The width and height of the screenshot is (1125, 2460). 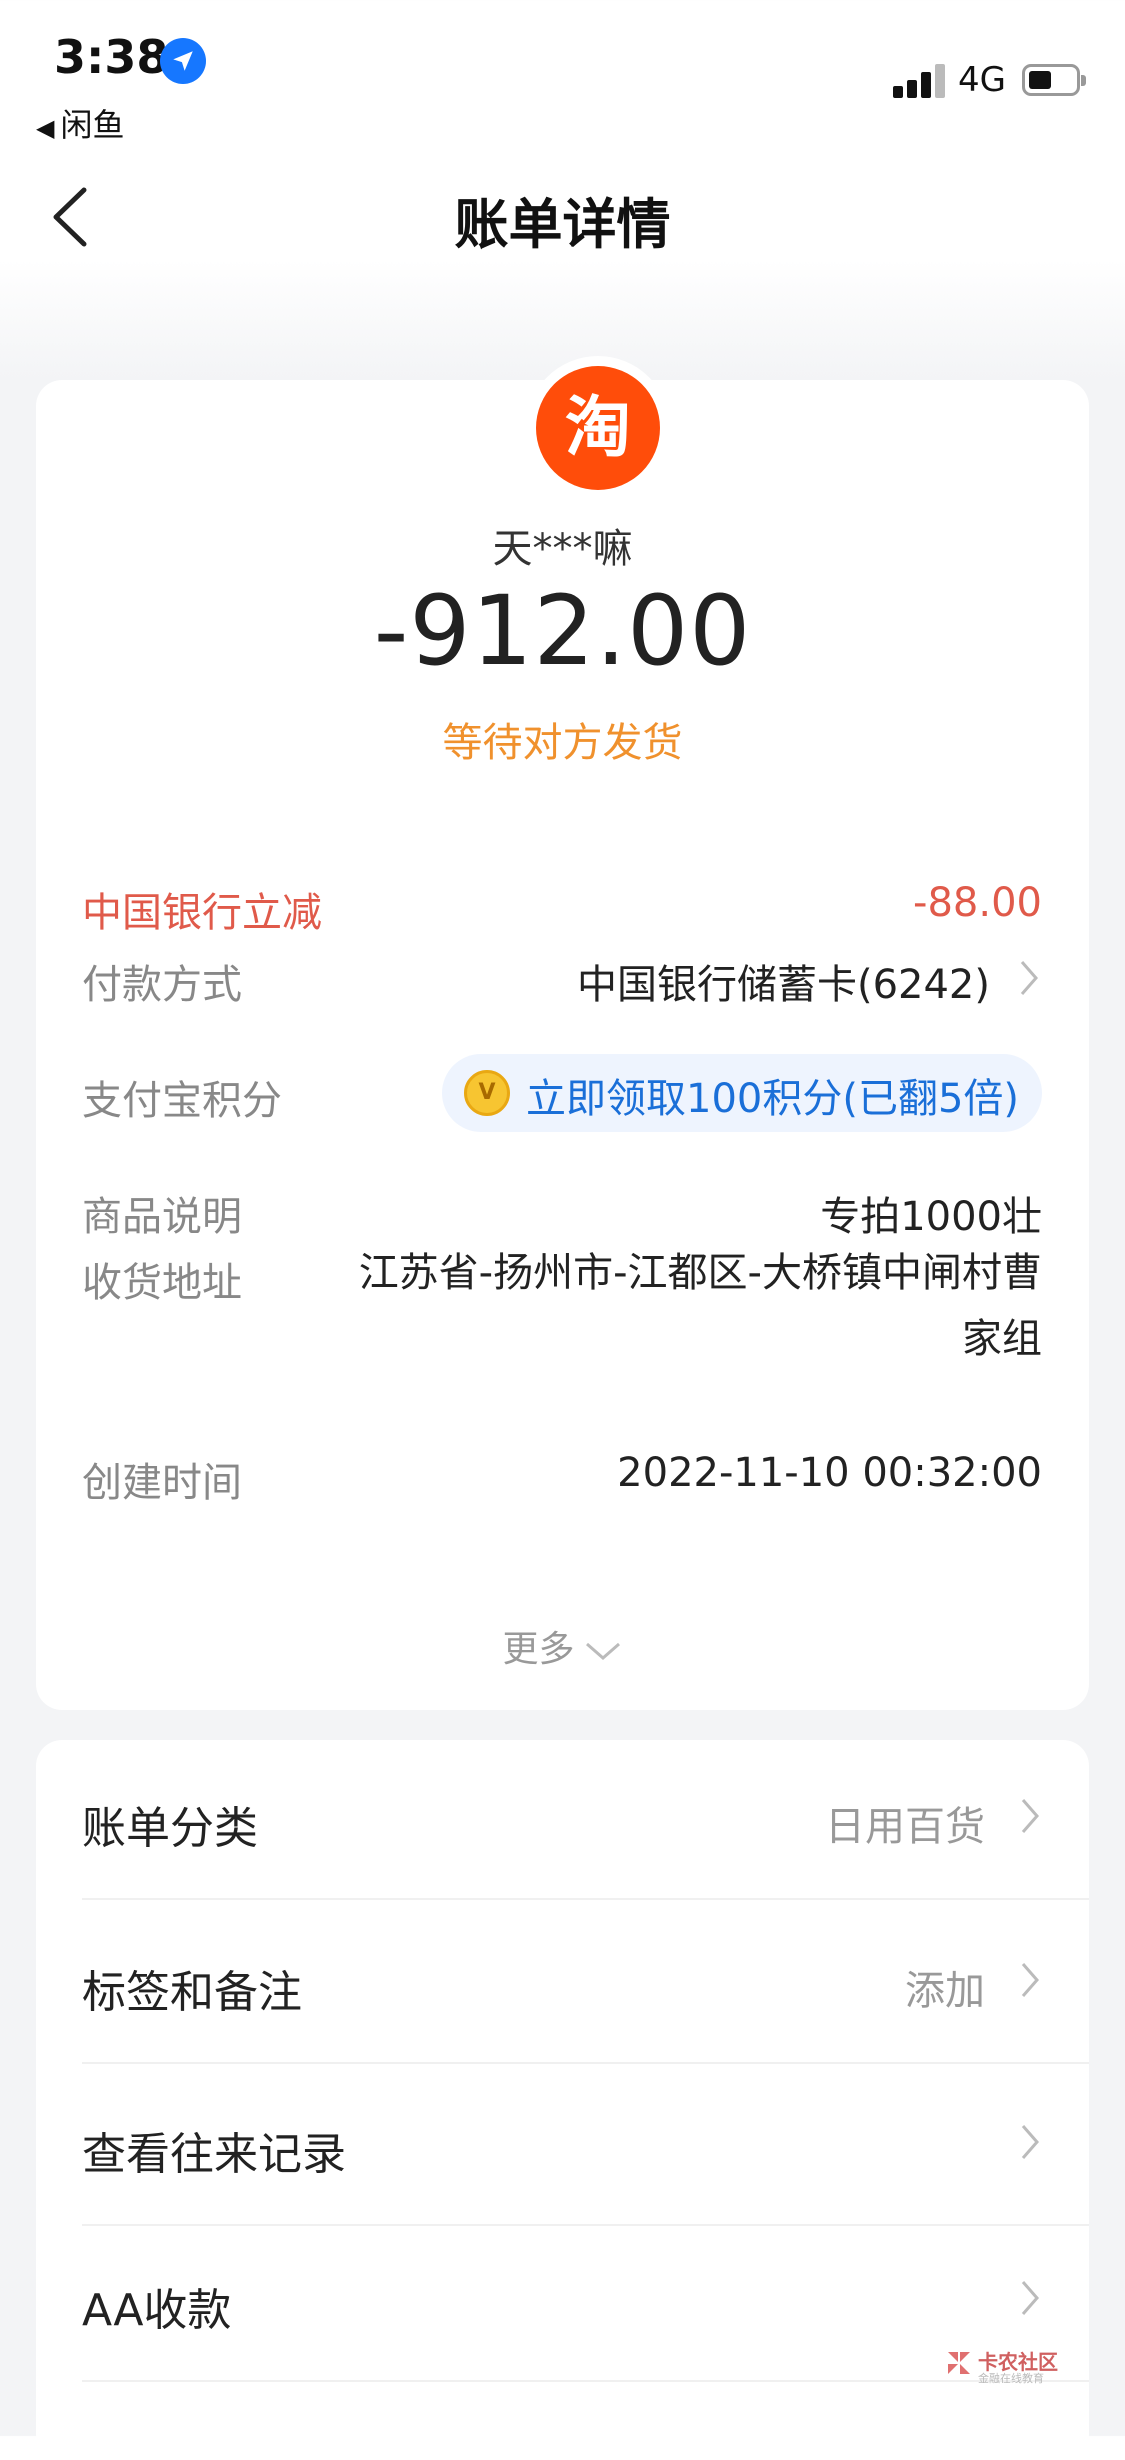 What do you see at coordinates (183, 61) in the screenshot?
I see `location-arrow-icon` at bounding box center [183, 61].